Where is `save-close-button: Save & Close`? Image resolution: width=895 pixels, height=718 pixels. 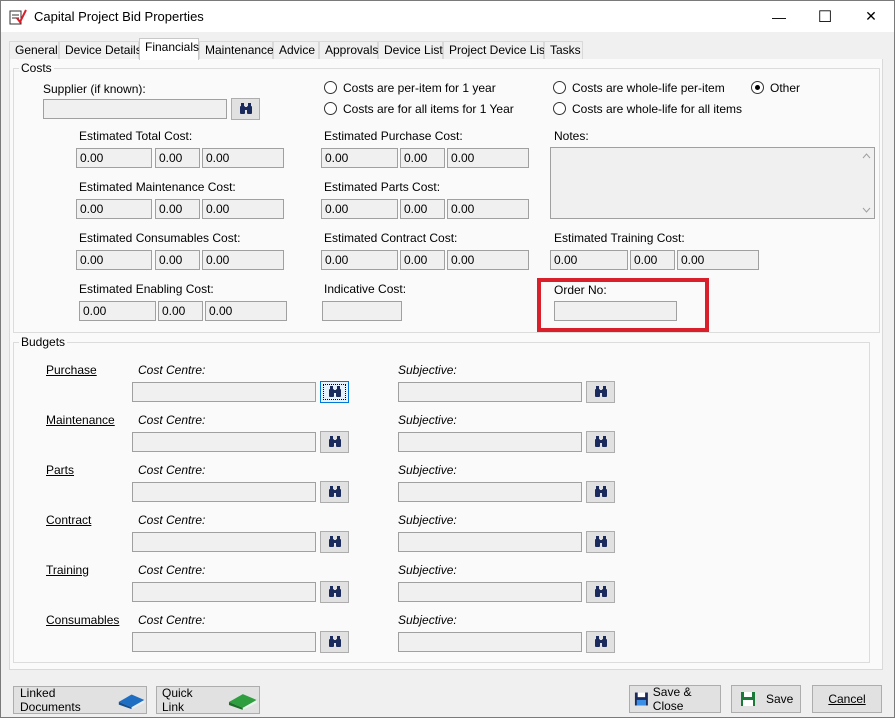
save-close-button: Save & Close is located at coordinates (675, 699).